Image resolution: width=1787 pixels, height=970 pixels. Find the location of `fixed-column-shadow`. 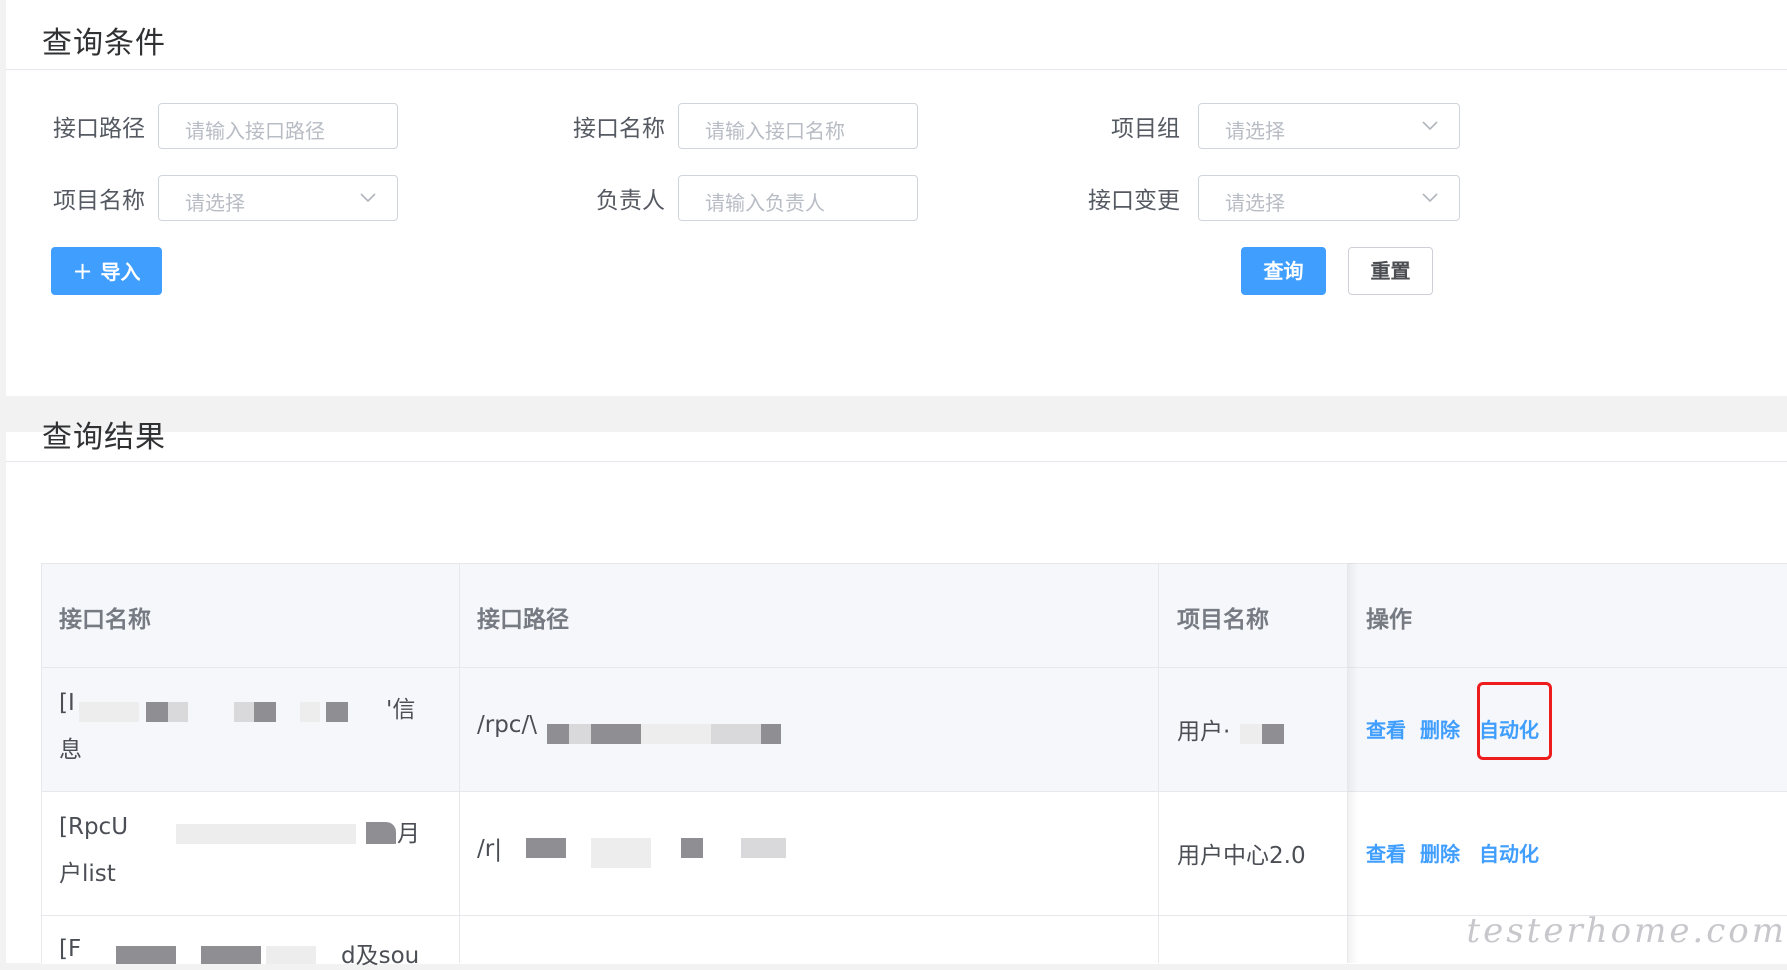

fixed-column-shadow is located at coordinates (1353, 763).